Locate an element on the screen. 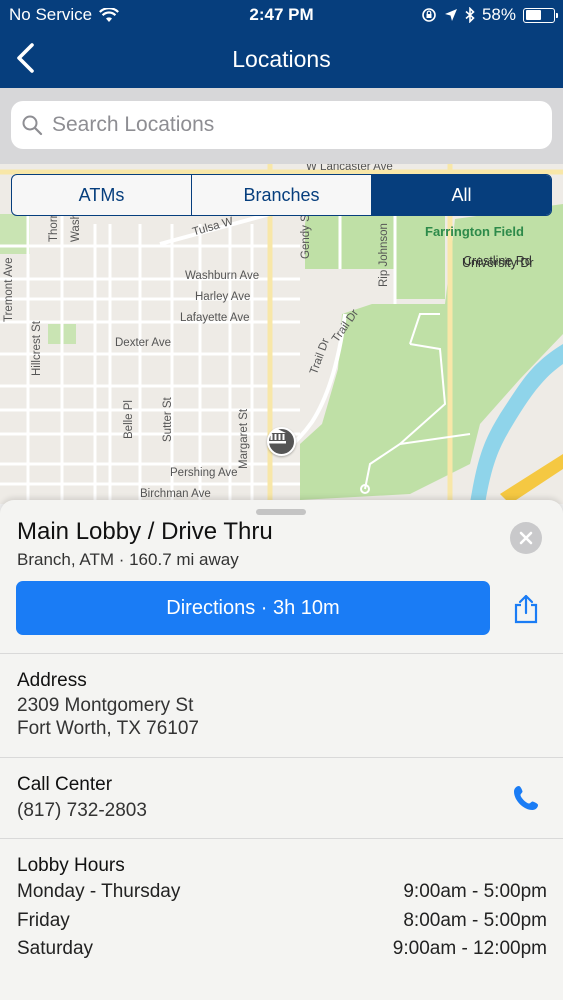  street-label: Hillcrest St is located at coordinates (37, 348).